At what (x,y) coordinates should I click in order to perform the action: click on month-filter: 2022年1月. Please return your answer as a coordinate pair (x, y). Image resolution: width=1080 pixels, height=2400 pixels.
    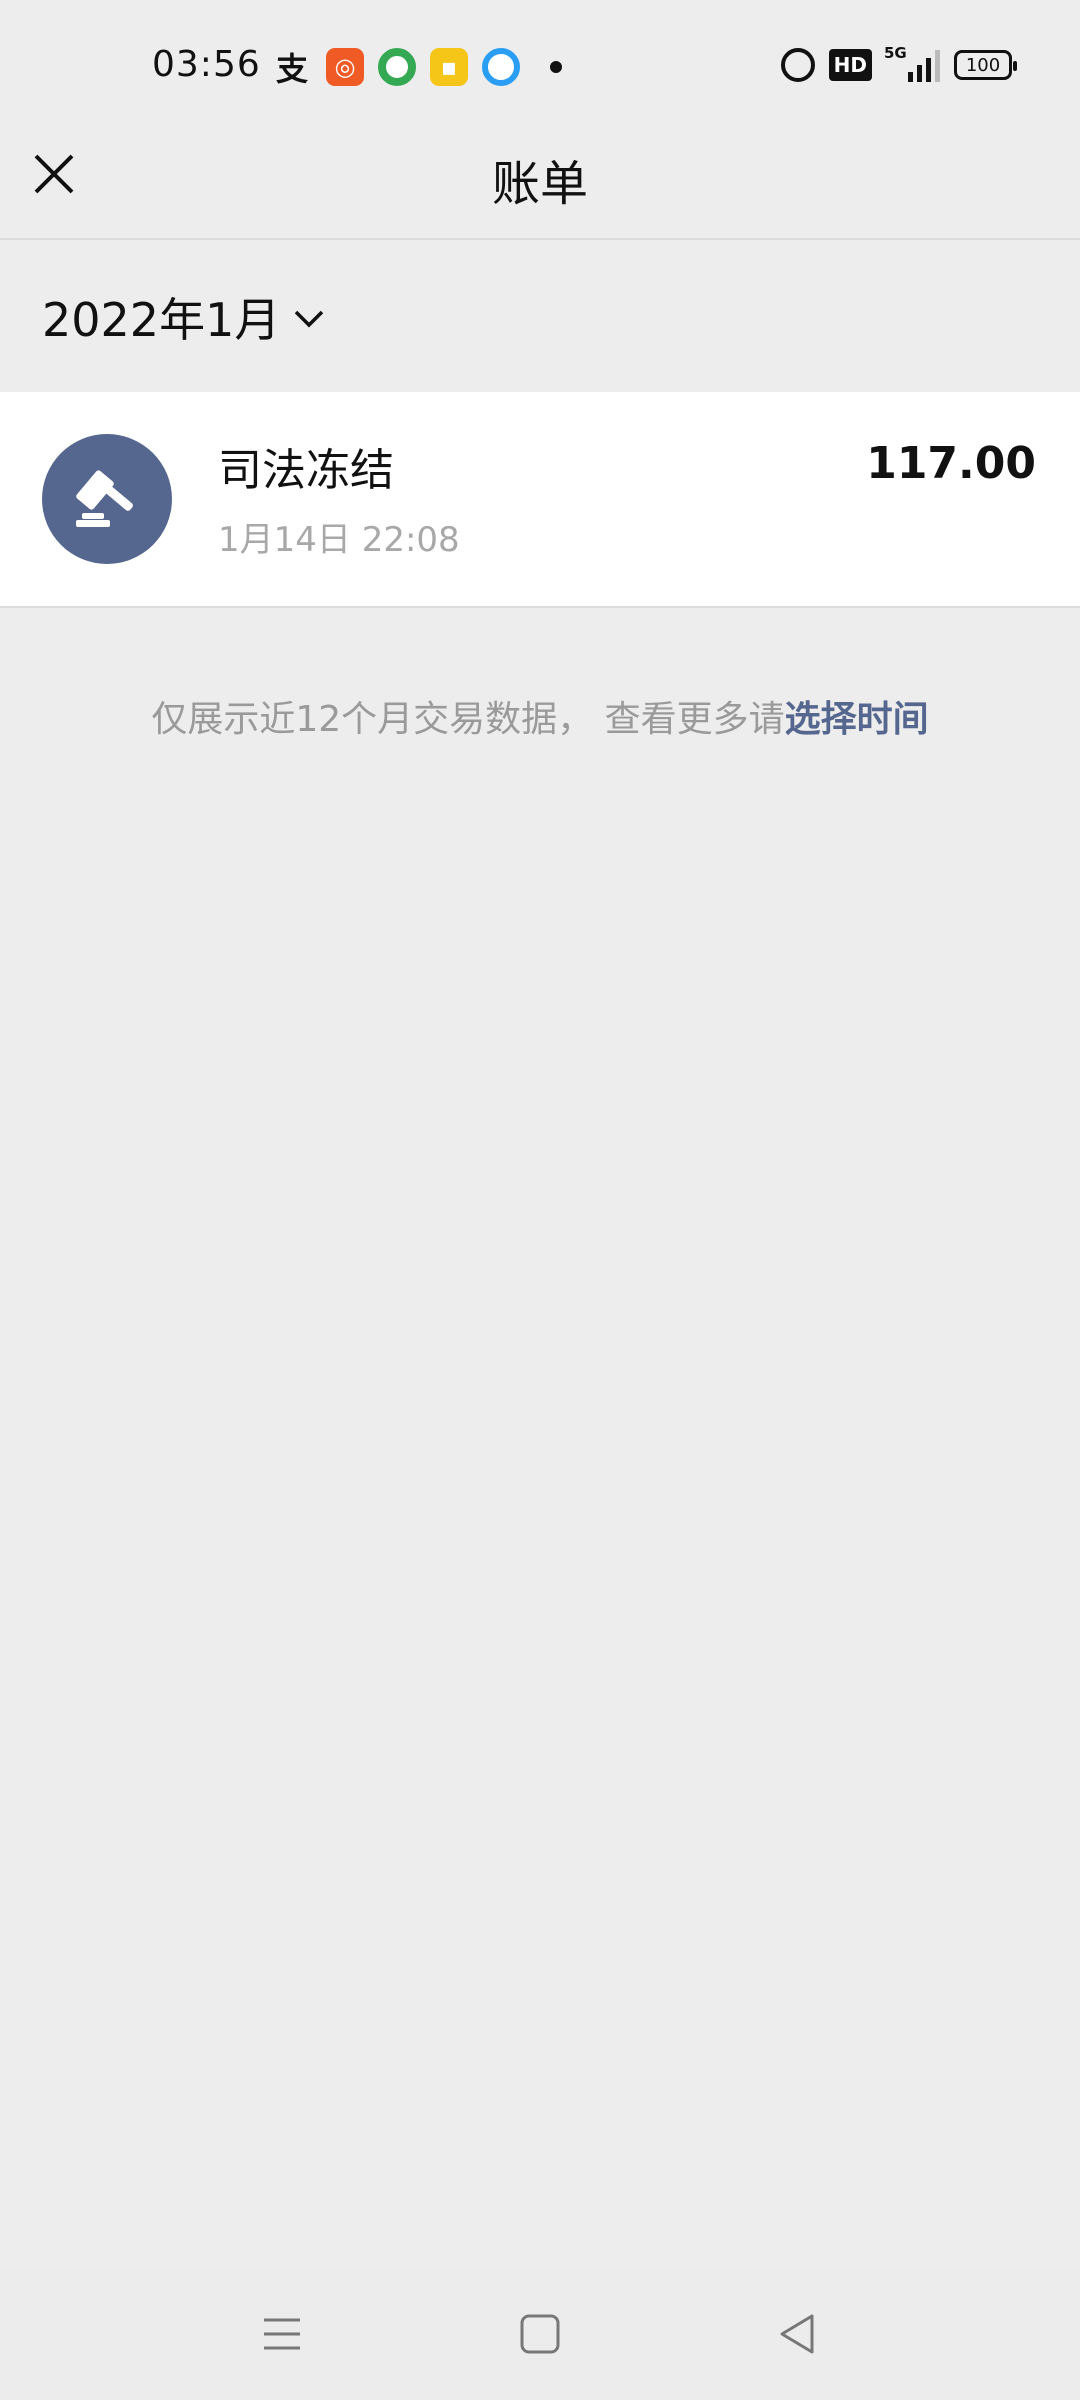
    Looking at the image, I should click on (540, 316).